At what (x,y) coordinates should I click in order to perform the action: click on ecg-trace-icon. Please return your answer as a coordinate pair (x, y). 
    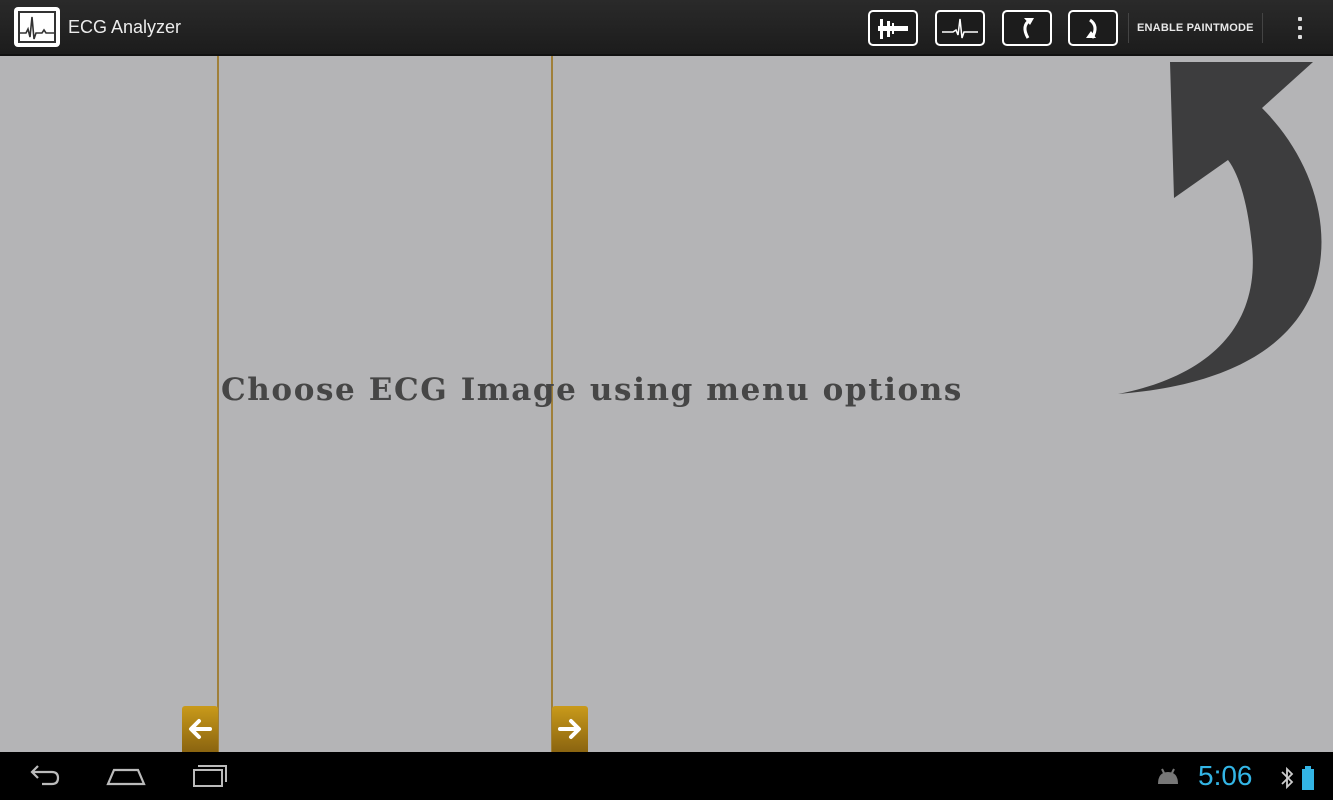
    Looking at the image, I should click on (960, 28).